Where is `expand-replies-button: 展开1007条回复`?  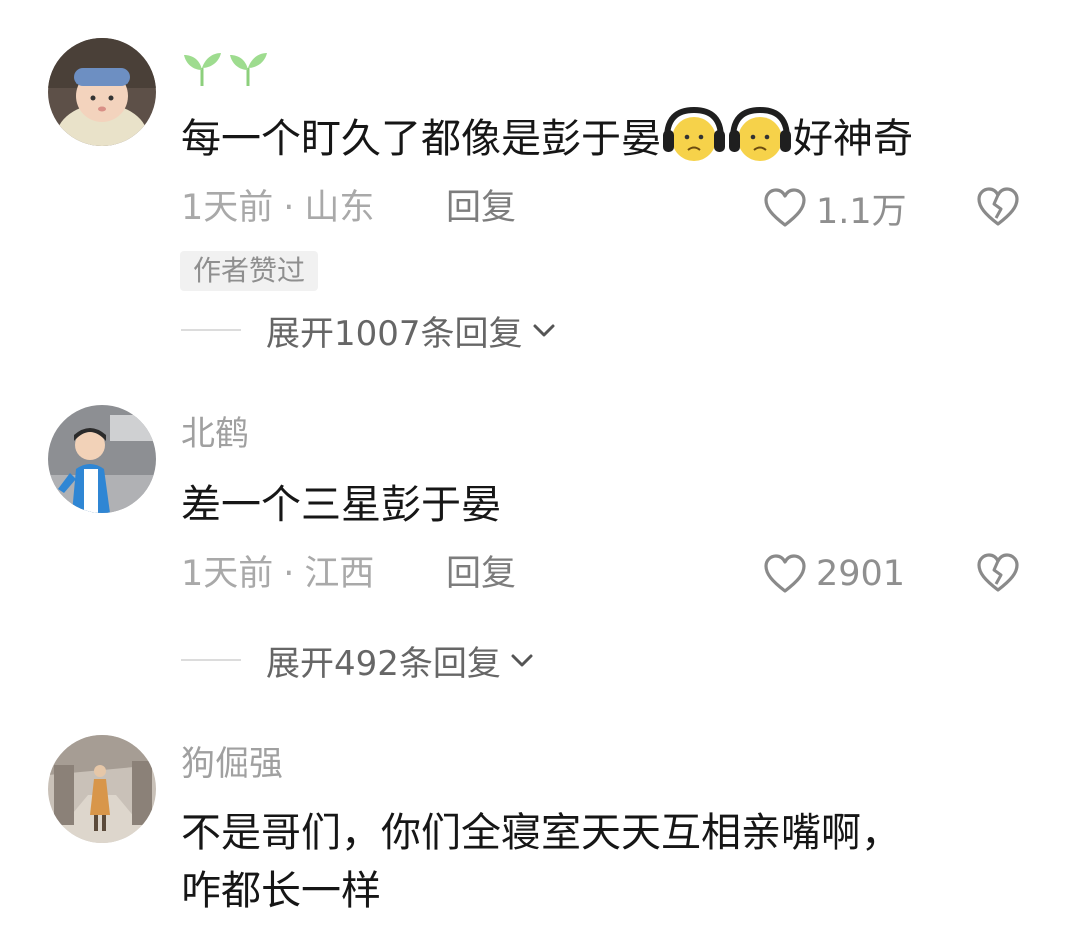 expand-replies-button: 展开1007条回复 is located at coordinates (369, 331).